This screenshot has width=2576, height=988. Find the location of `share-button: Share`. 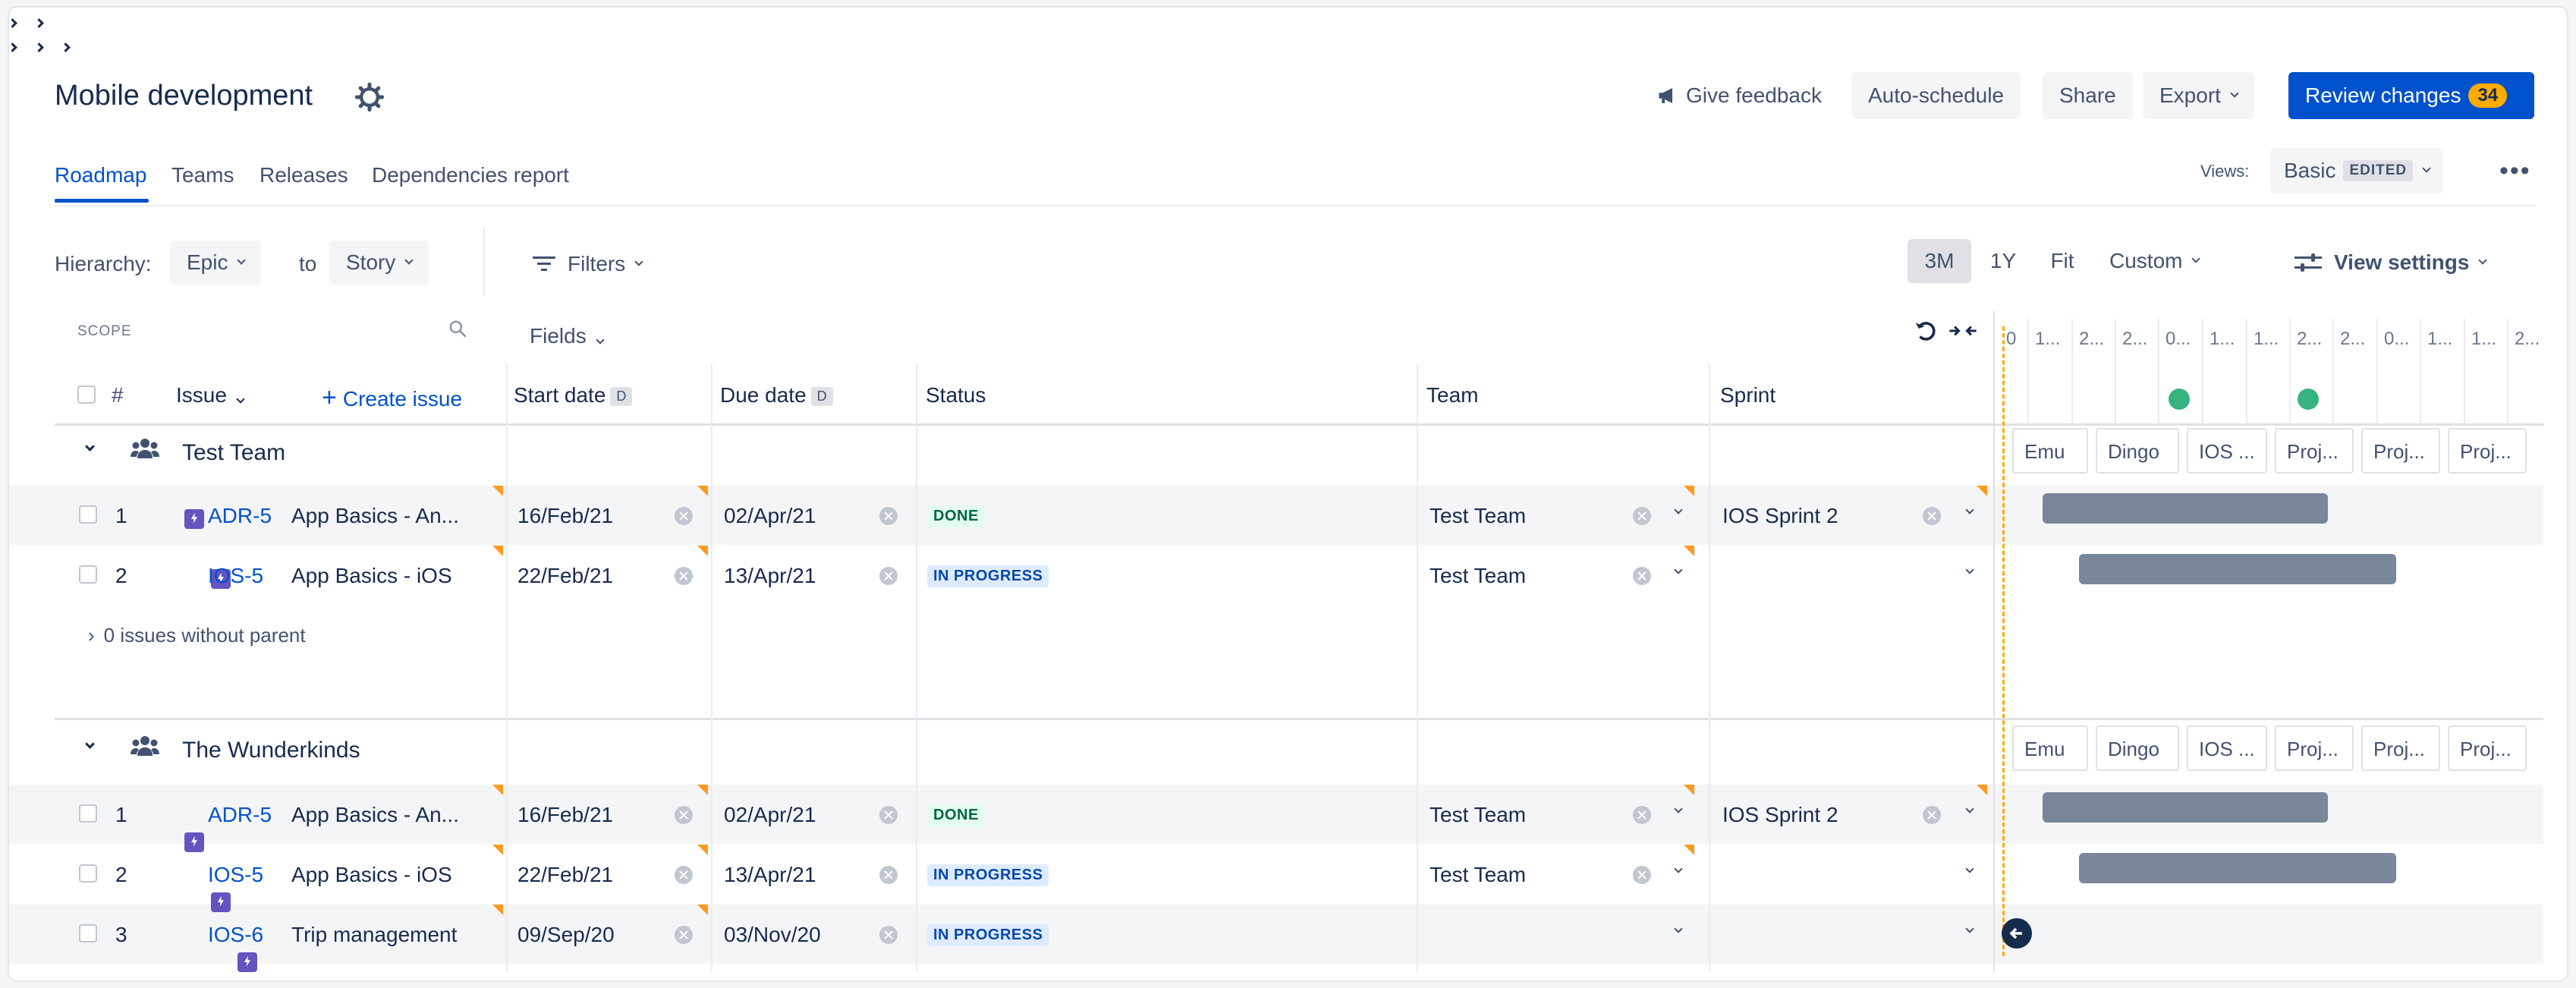

share-button: Share is located at coordinates (2088, 95).